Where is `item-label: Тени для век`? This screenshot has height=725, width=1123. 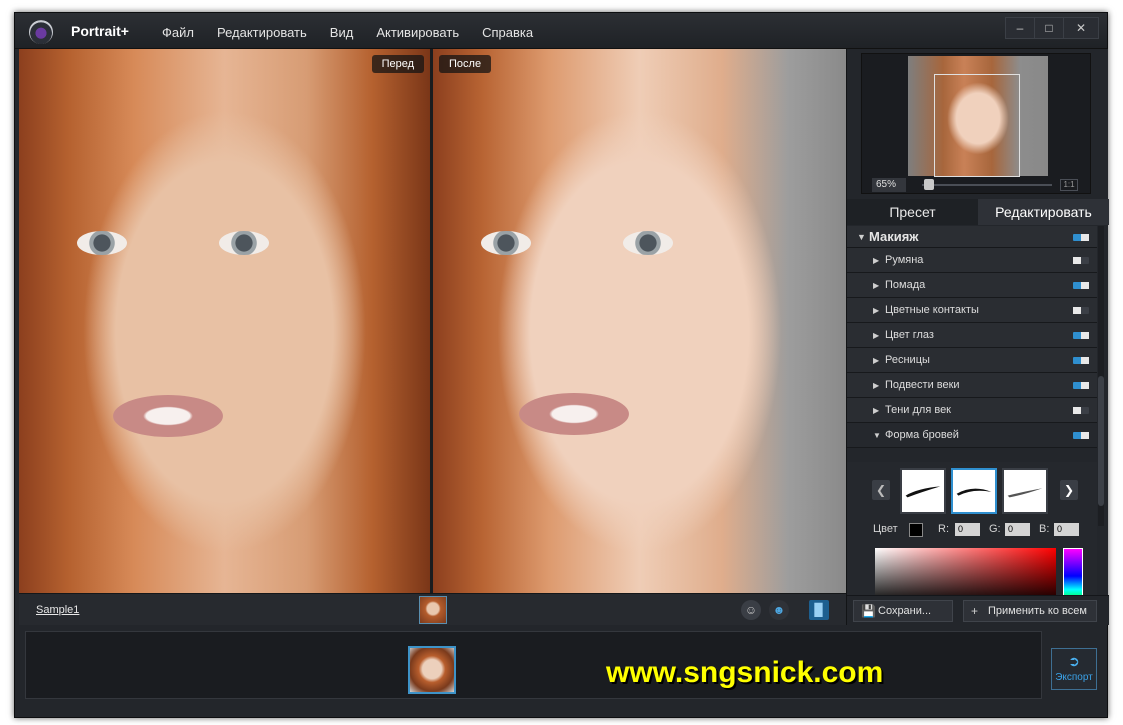 item-label: Тени для век is located at coordinates (918, 410).